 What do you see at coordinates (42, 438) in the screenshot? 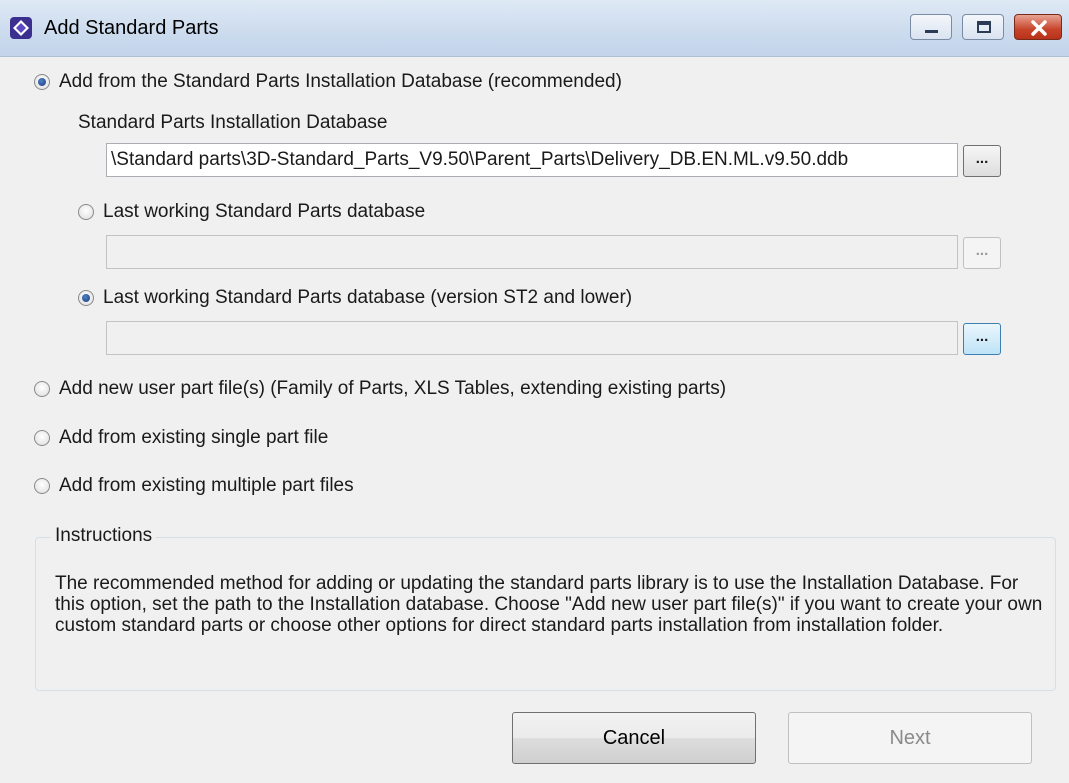
I see `radio-single-part` at bounding box center [42, 438].